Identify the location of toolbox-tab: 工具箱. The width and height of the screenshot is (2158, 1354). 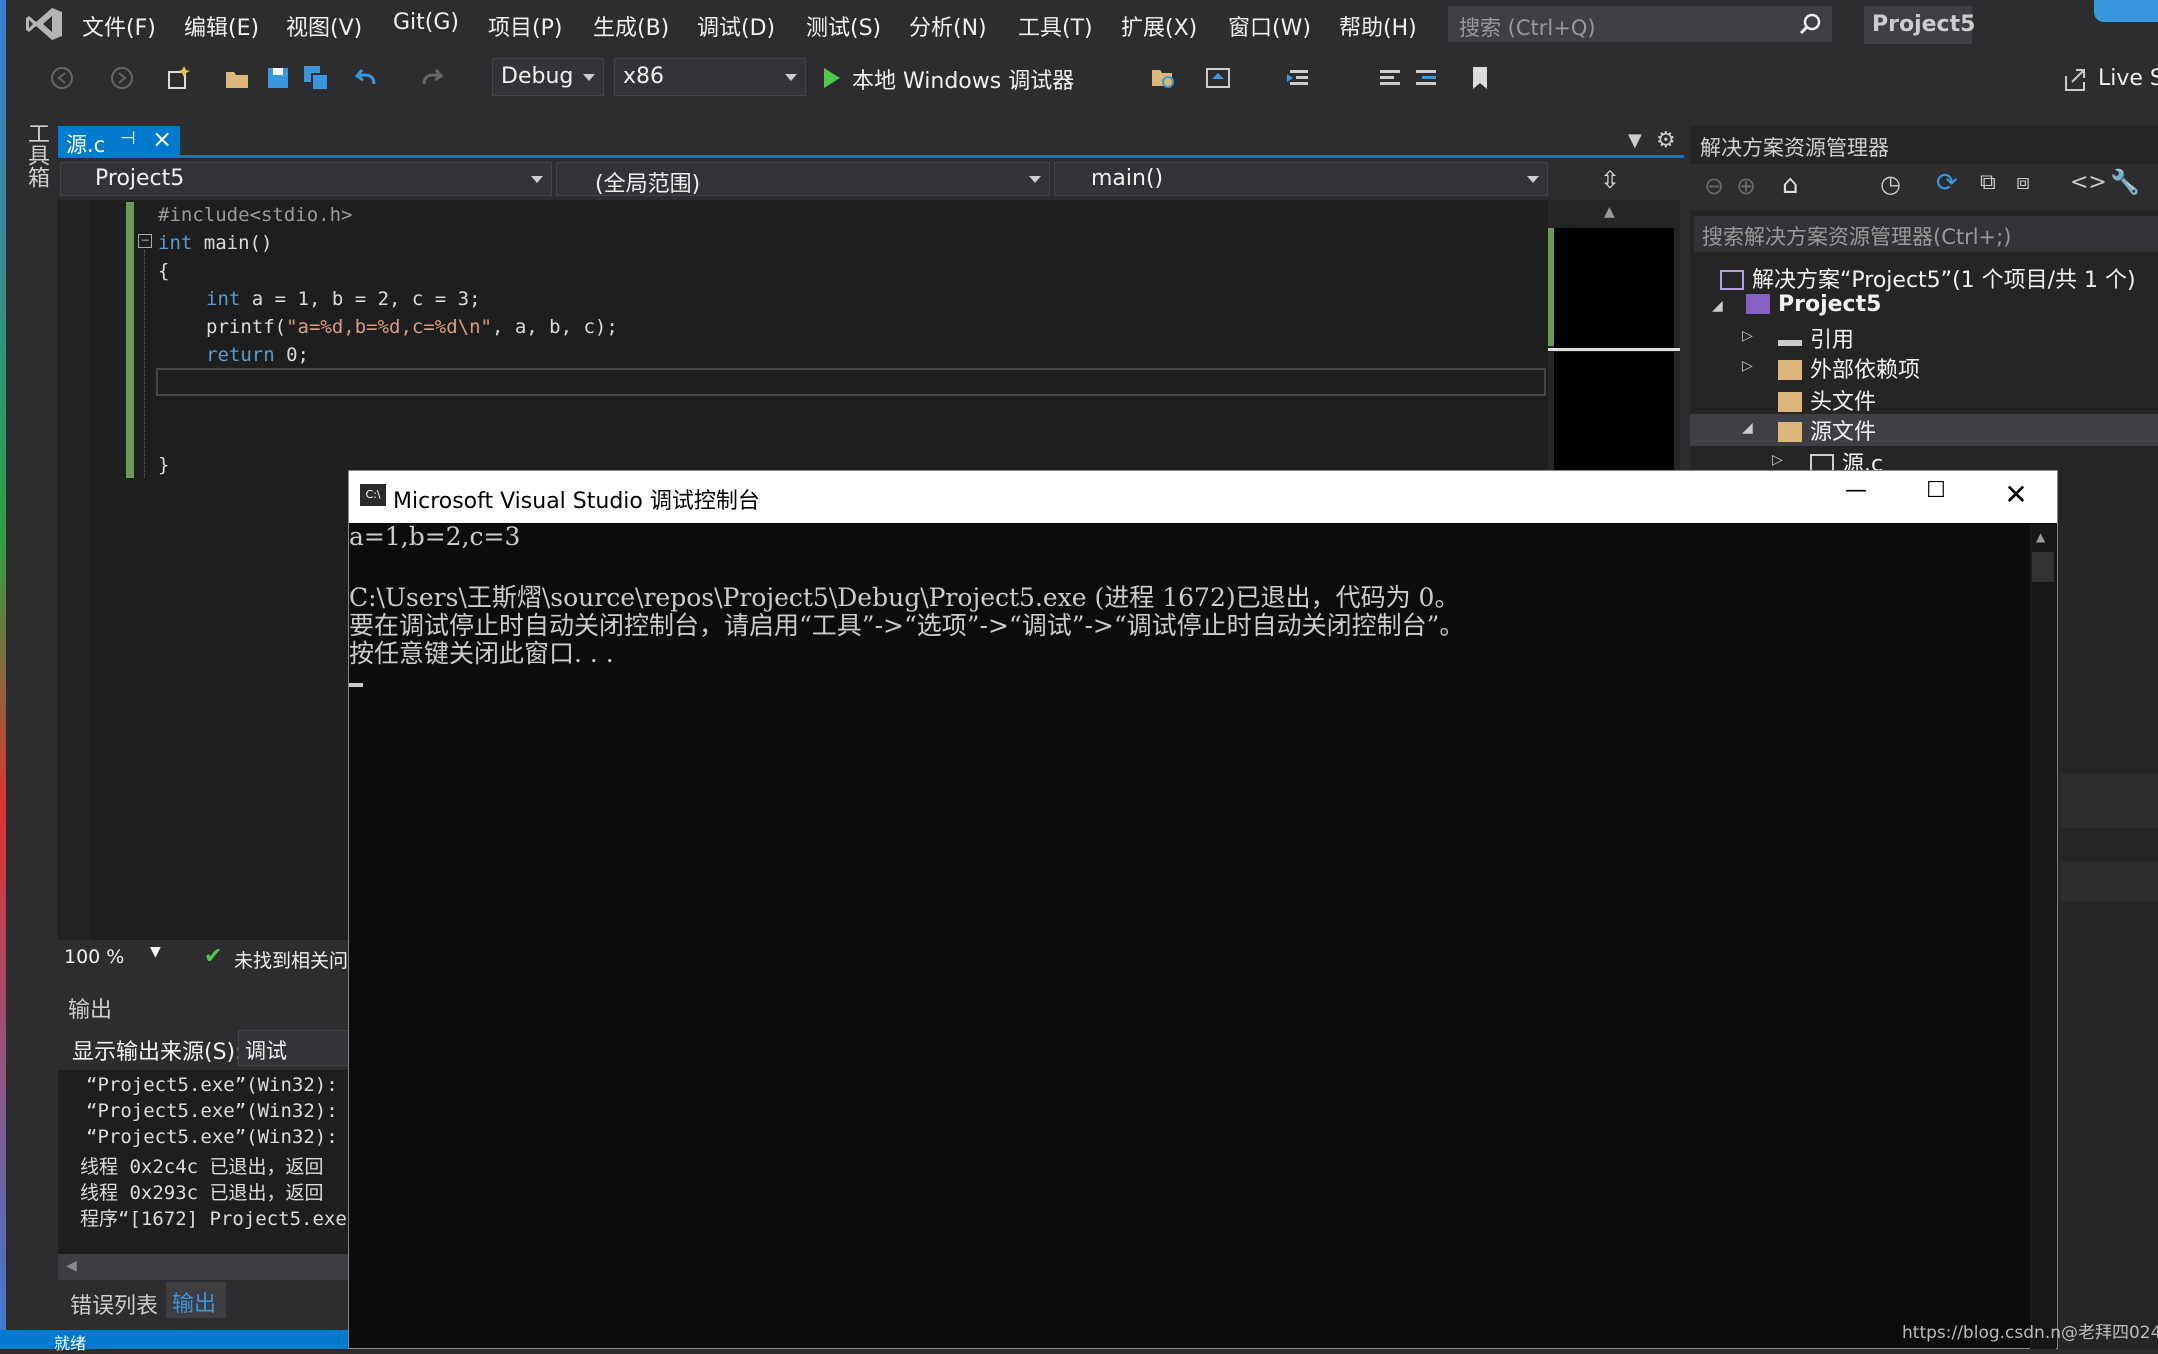
(30, 728).